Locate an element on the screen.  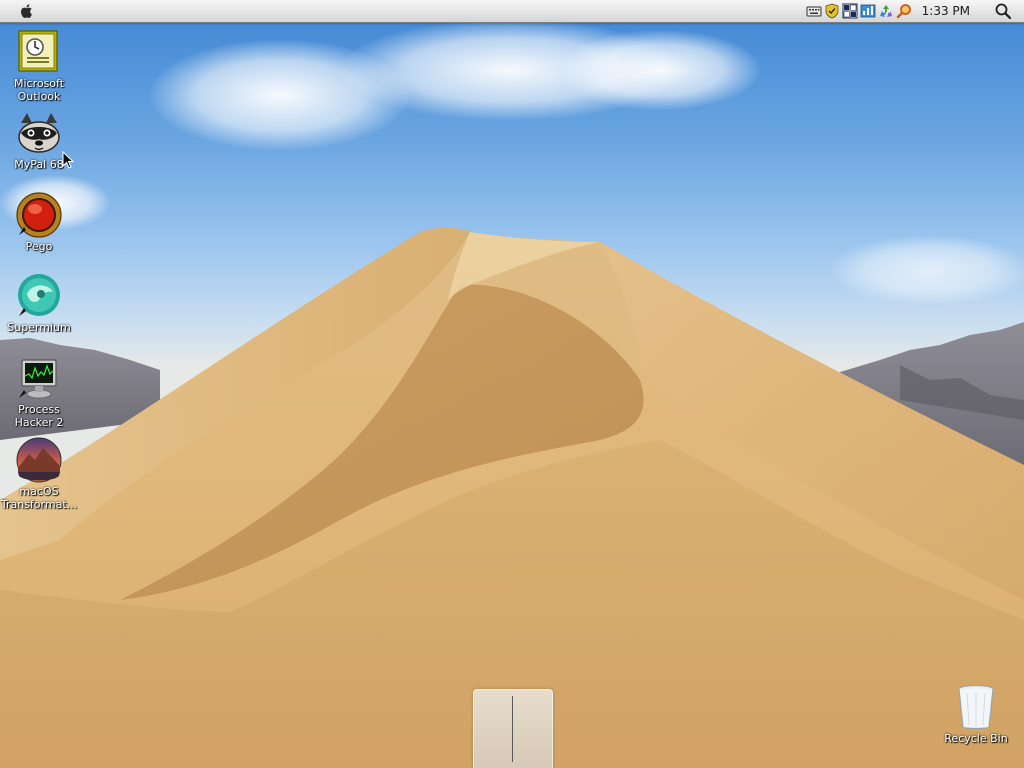
network-icon is located at coordinates (868, 11).